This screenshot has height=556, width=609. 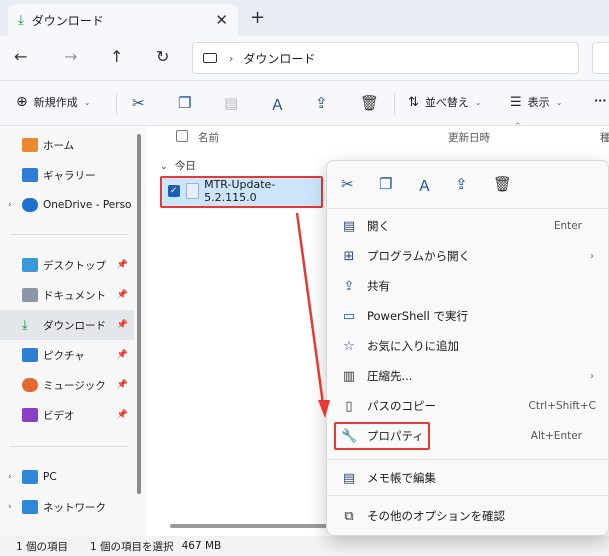 I want to click on menu-item-label: 共有, so click(x=378, y=286).